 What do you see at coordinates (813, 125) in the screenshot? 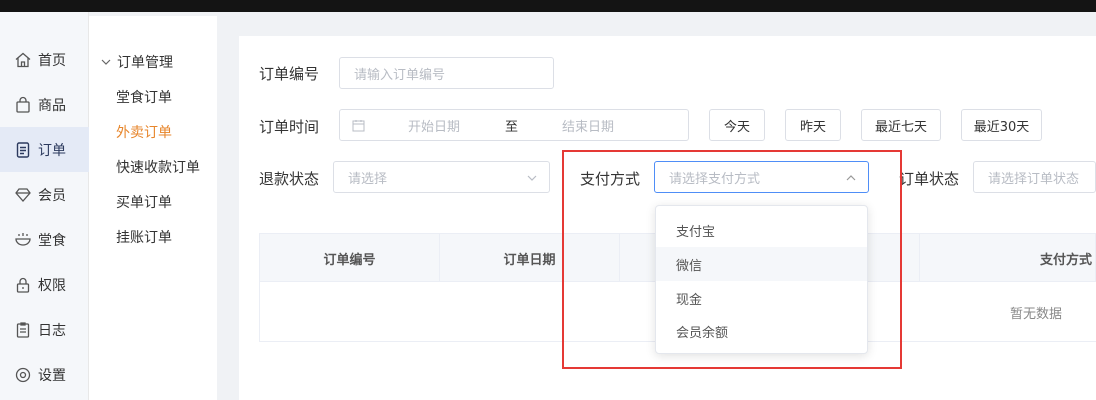
I see `yesterday-button: 昨天` at bounding box center [813, 125].